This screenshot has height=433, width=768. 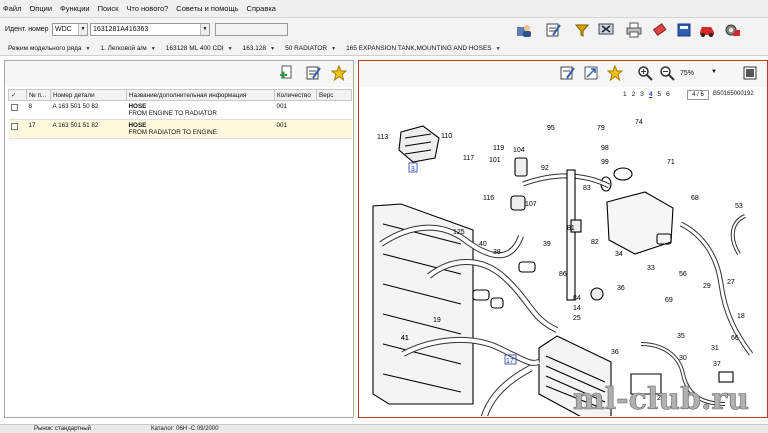 What do you see at coordinates (547, 244) in the screenshot?
I see `diagram-label: 39` at bounding box center [547, 244].